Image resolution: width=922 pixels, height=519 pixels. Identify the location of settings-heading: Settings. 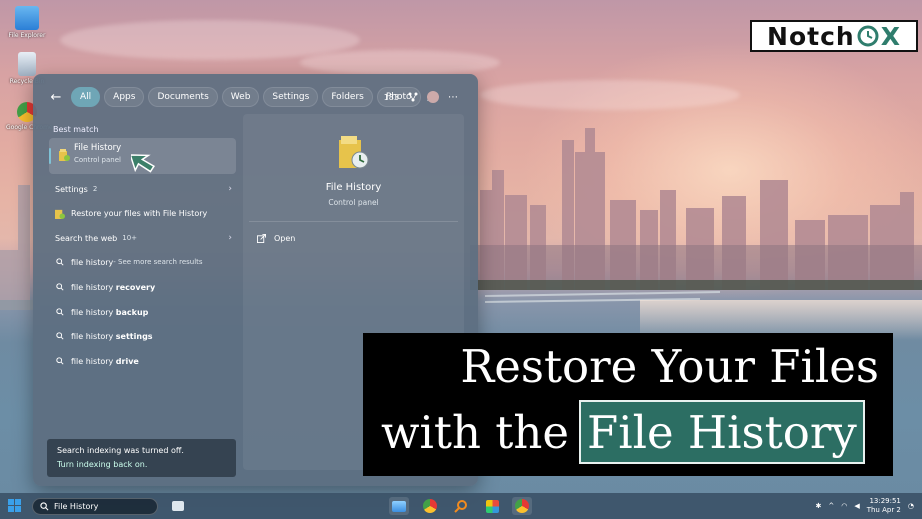
(71, 189).